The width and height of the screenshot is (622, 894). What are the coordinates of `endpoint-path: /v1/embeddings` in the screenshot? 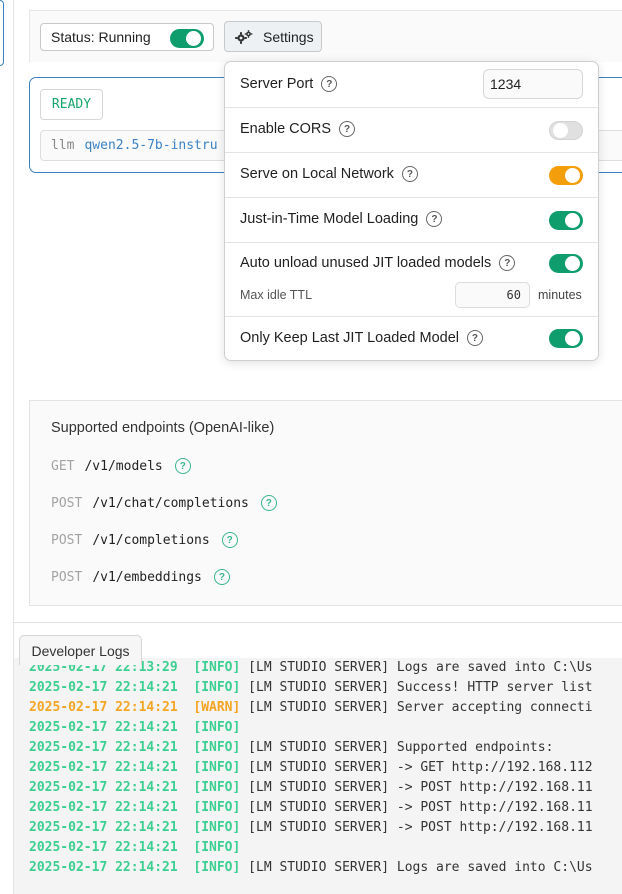 It's located at (147, 577).